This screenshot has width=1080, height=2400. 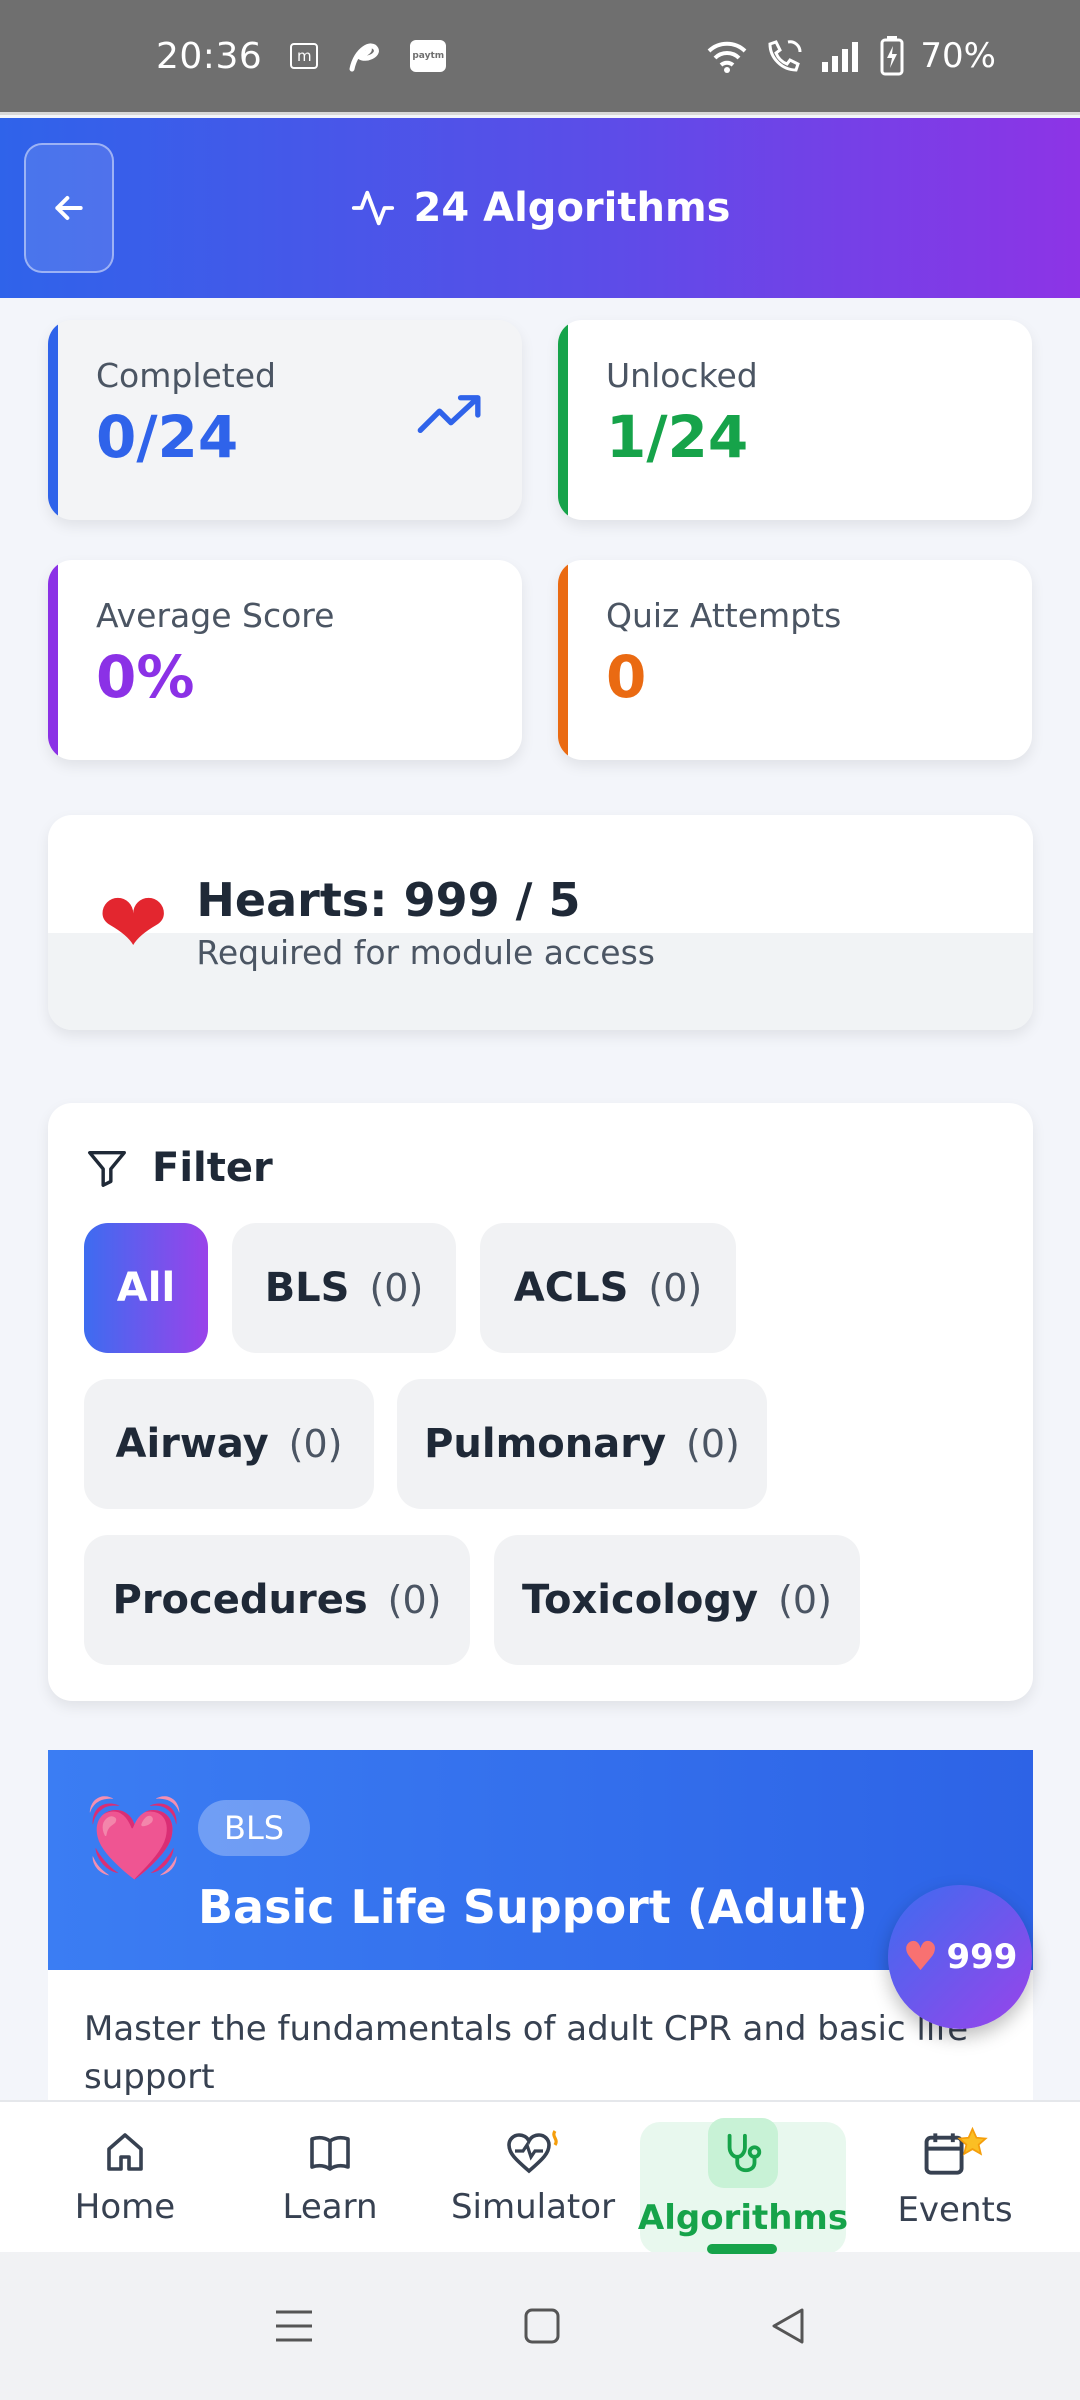 I want to click on nav-learn: Learn, so click(x=330, y=2178).